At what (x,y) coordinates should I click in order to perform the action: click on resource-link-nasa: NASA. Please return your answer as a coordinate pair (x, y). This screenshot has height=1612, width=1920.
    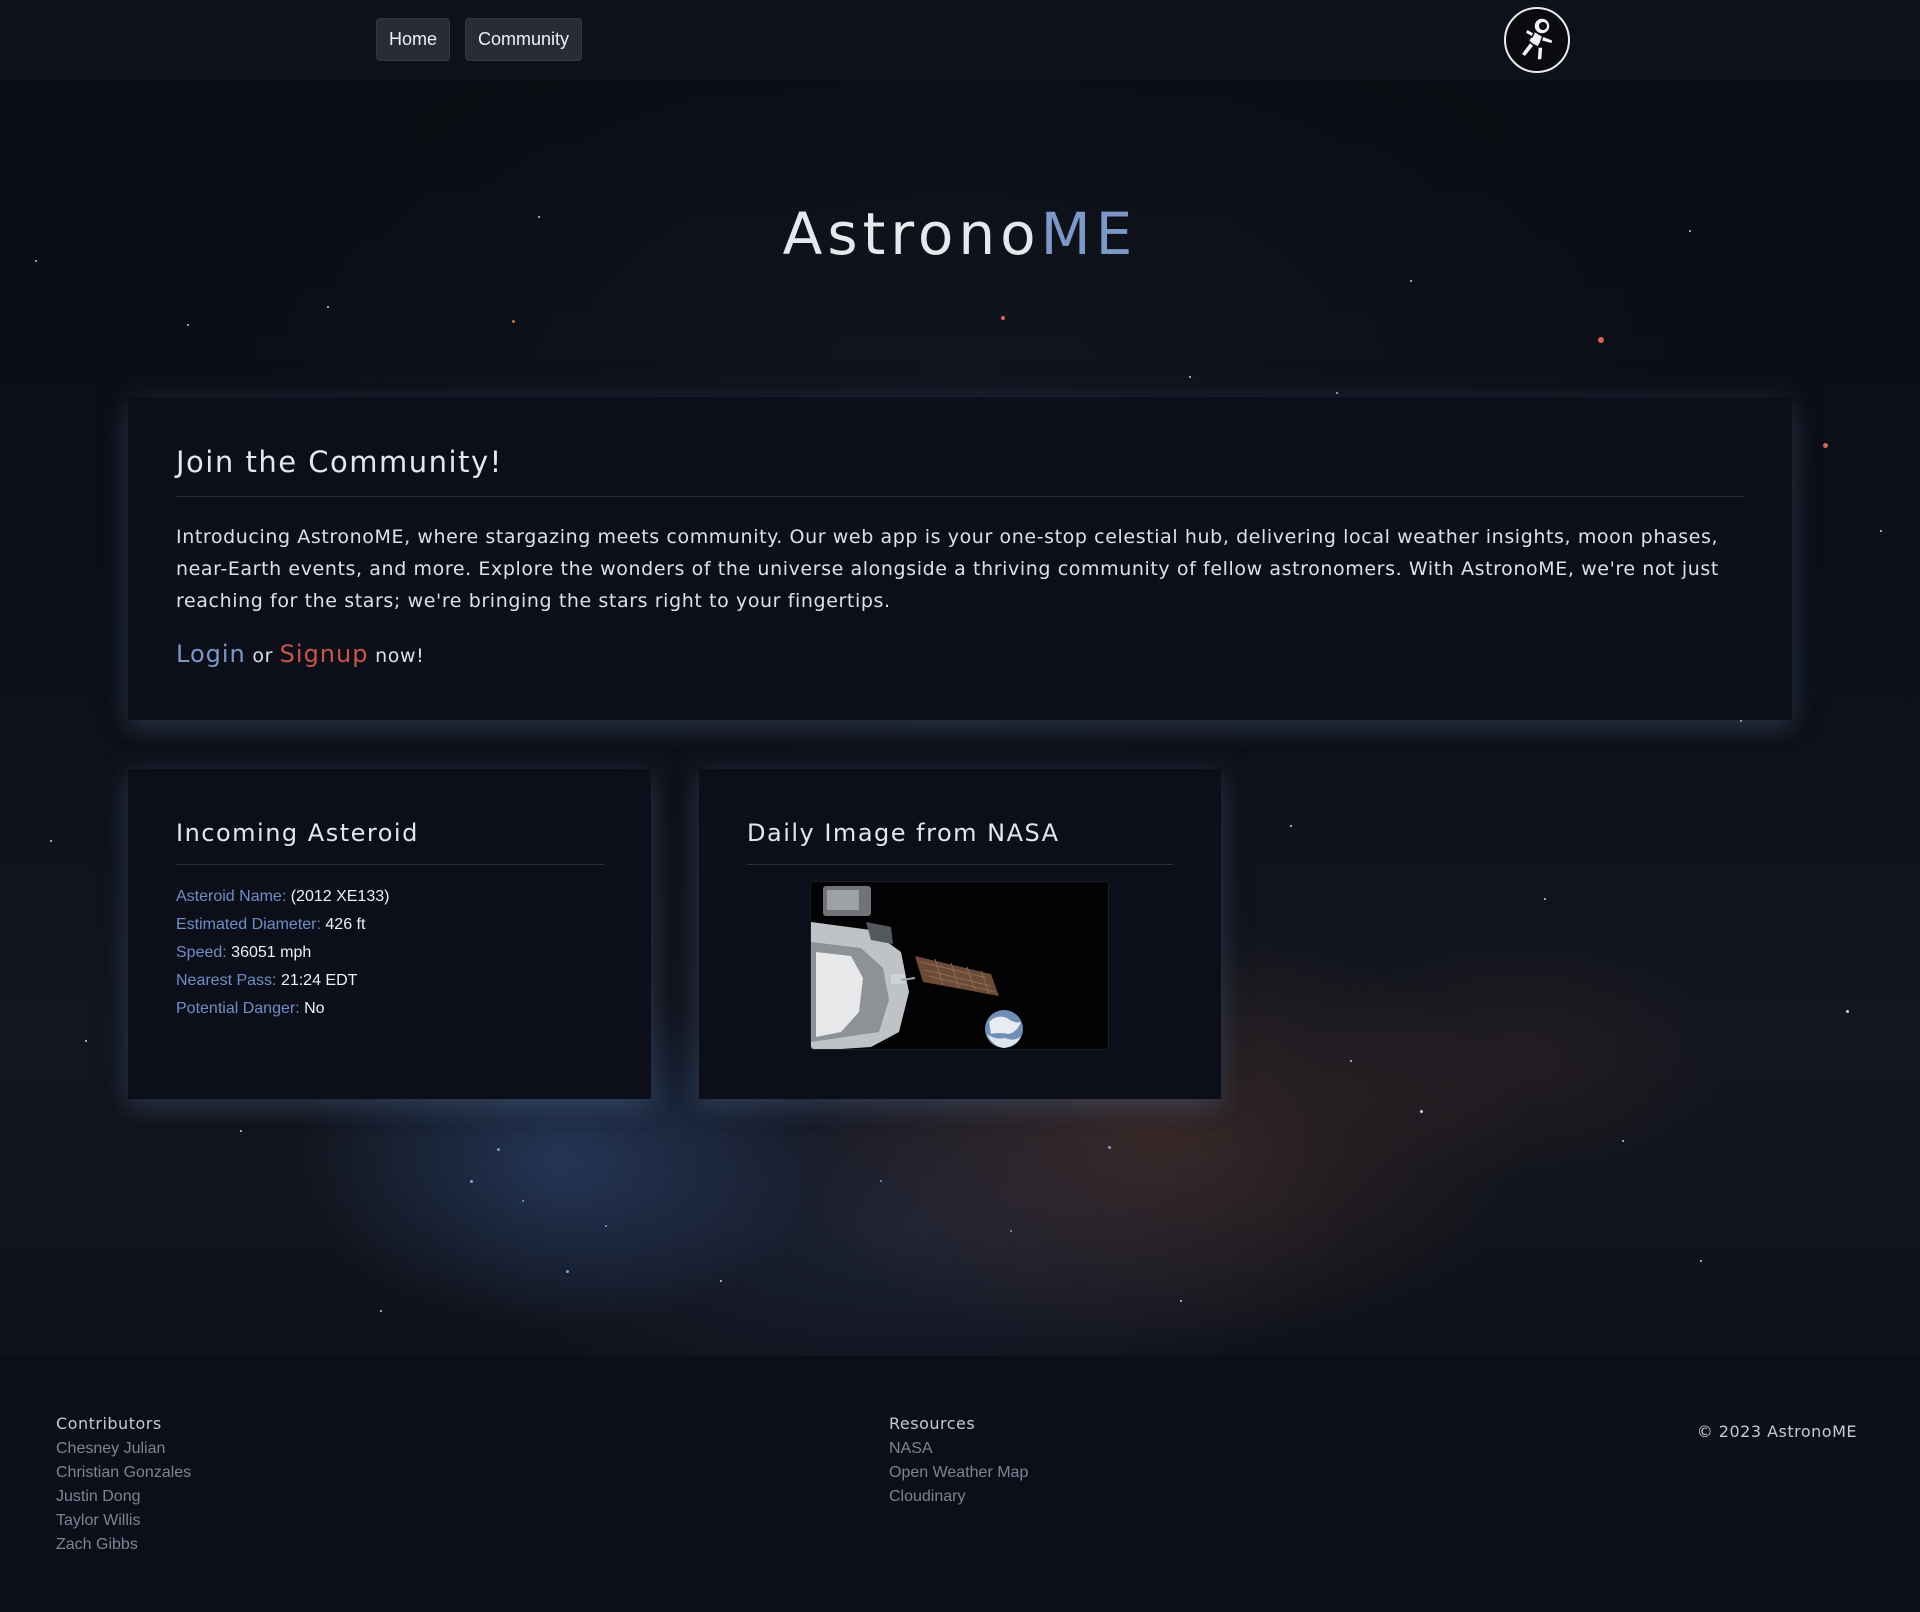
    Looking at the image, I should click on (958, 1449).